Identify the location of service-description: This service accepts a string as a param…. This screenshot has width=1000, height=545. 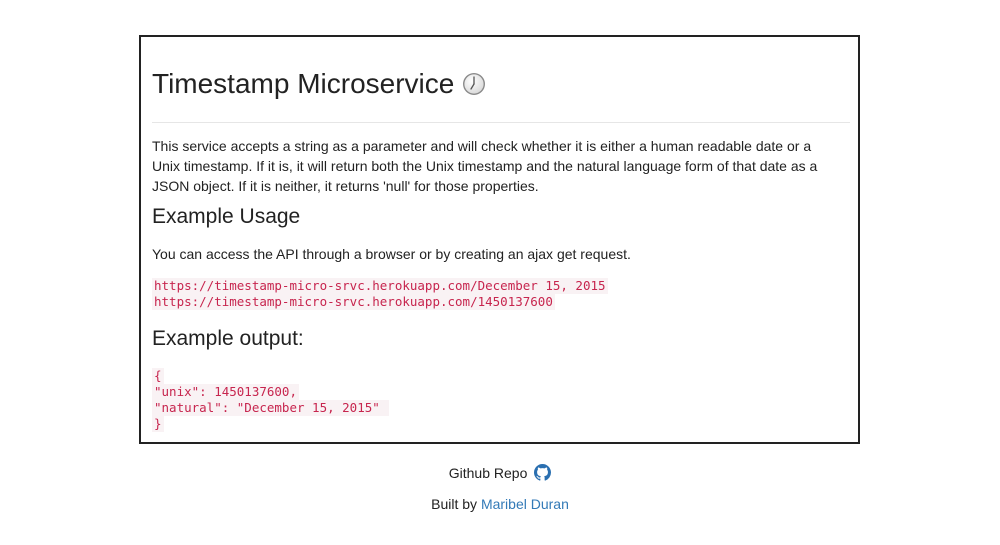
(485, 166).